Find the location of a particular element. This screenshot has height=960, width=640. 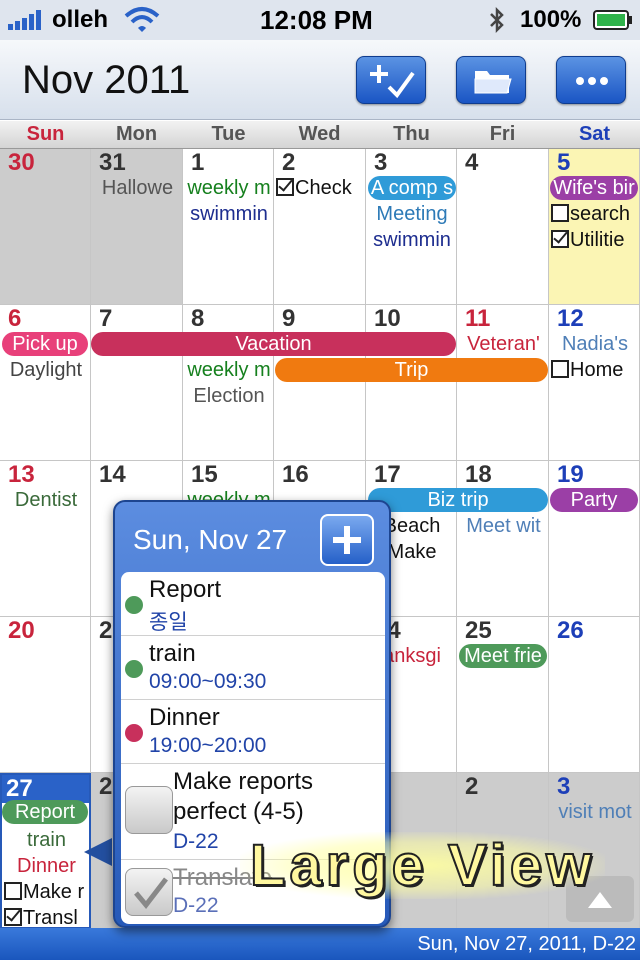

day-cell: 6 Daylight is located at coordinates (45, 383).